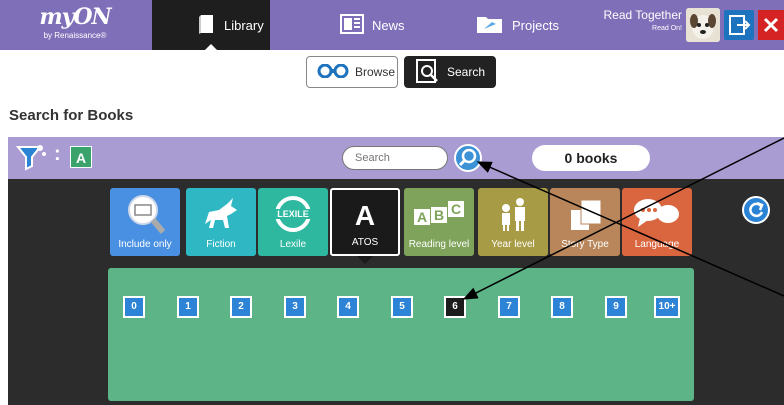  I want to click on sign-out-icon, so click(740, 25).